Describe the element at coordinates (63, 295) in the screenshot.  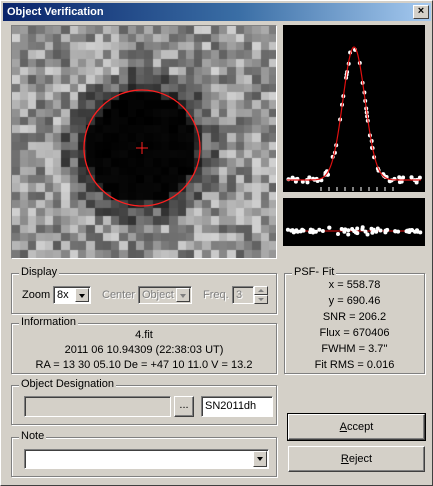
I see `zoom-value: 8x` at that location.